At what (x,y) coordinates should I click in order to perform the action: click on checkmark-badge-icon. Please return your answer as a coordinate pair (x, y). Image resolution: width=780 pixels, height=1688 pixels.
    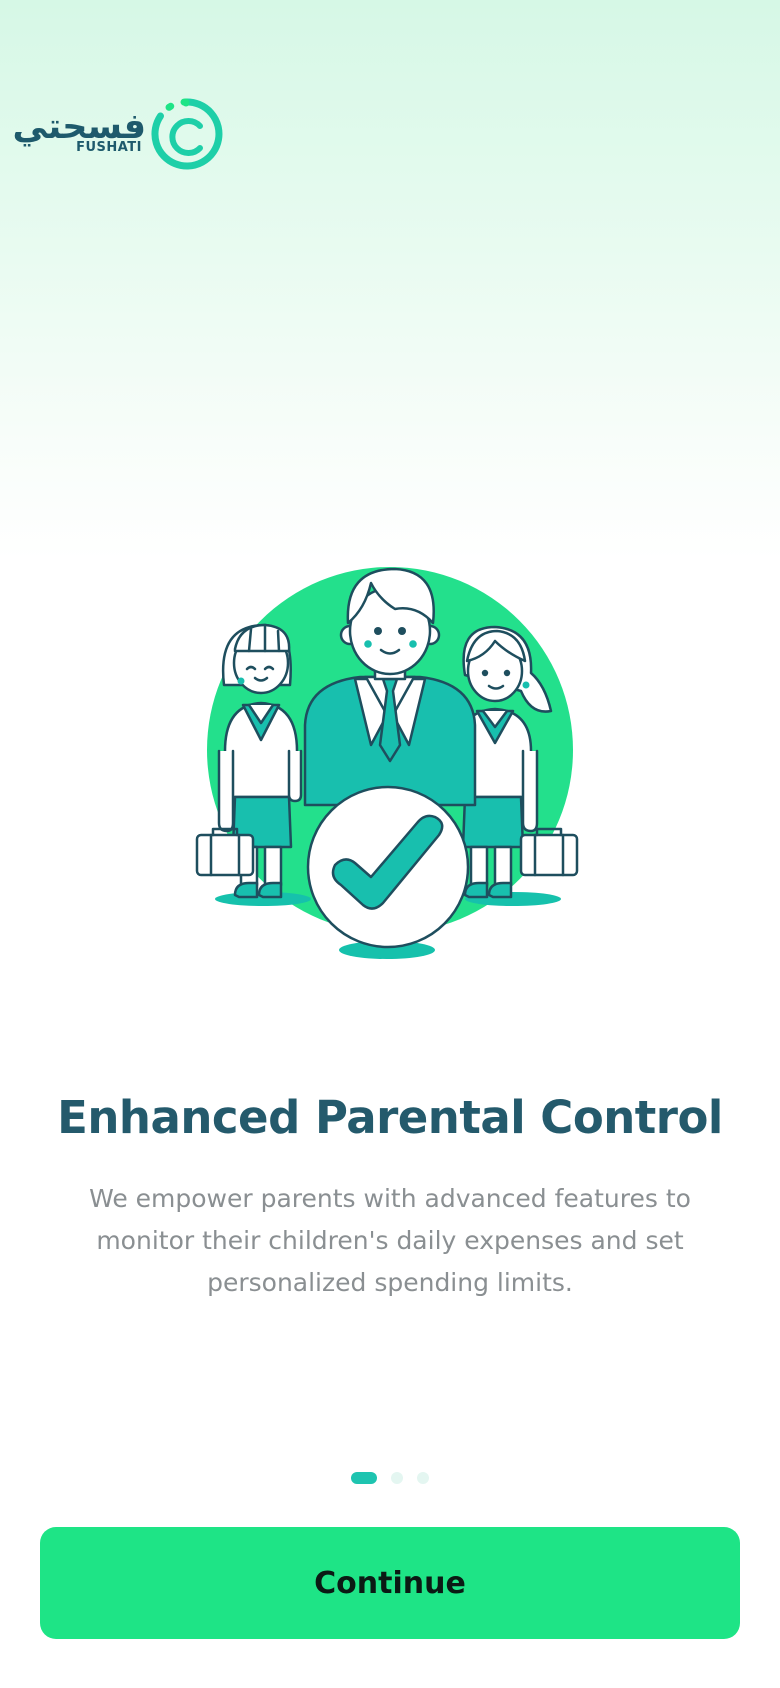
    Looking at the image, I should click on (388, 867).